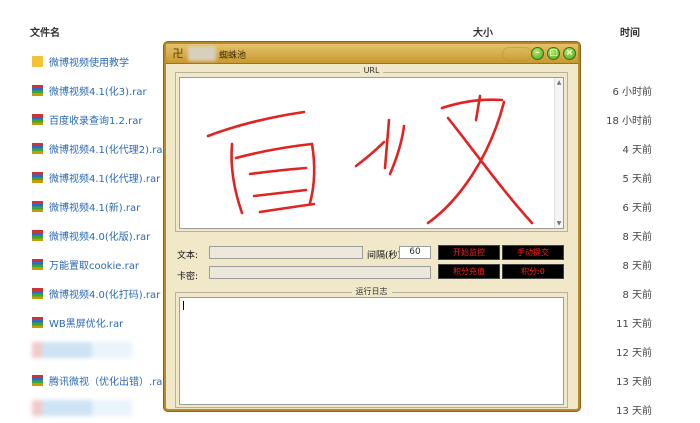  I want to click on window-title: 蜘蛛池, so click(233, 56).